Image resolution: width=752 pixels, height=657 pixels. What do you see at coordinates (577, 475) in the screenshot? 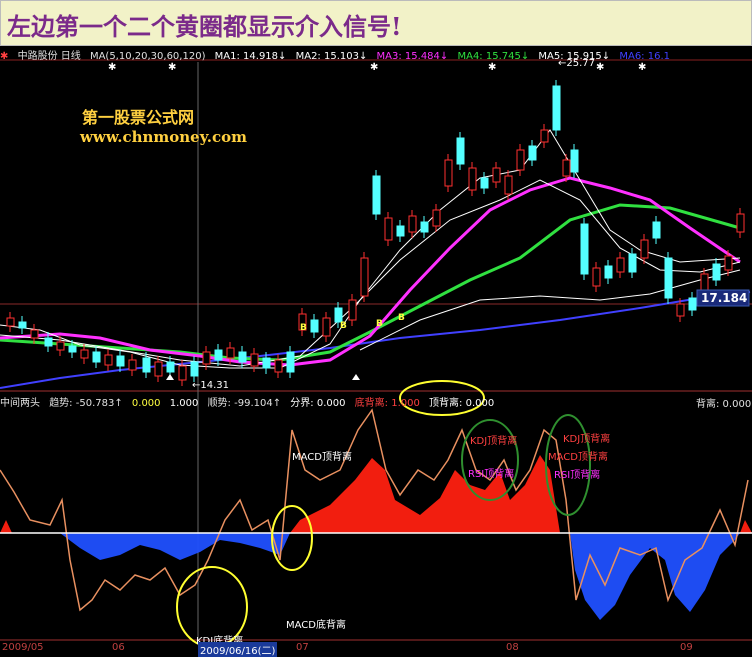
I see `rsi-top-divergence-2: RSI顶背离` at bounding box center [577, 475].